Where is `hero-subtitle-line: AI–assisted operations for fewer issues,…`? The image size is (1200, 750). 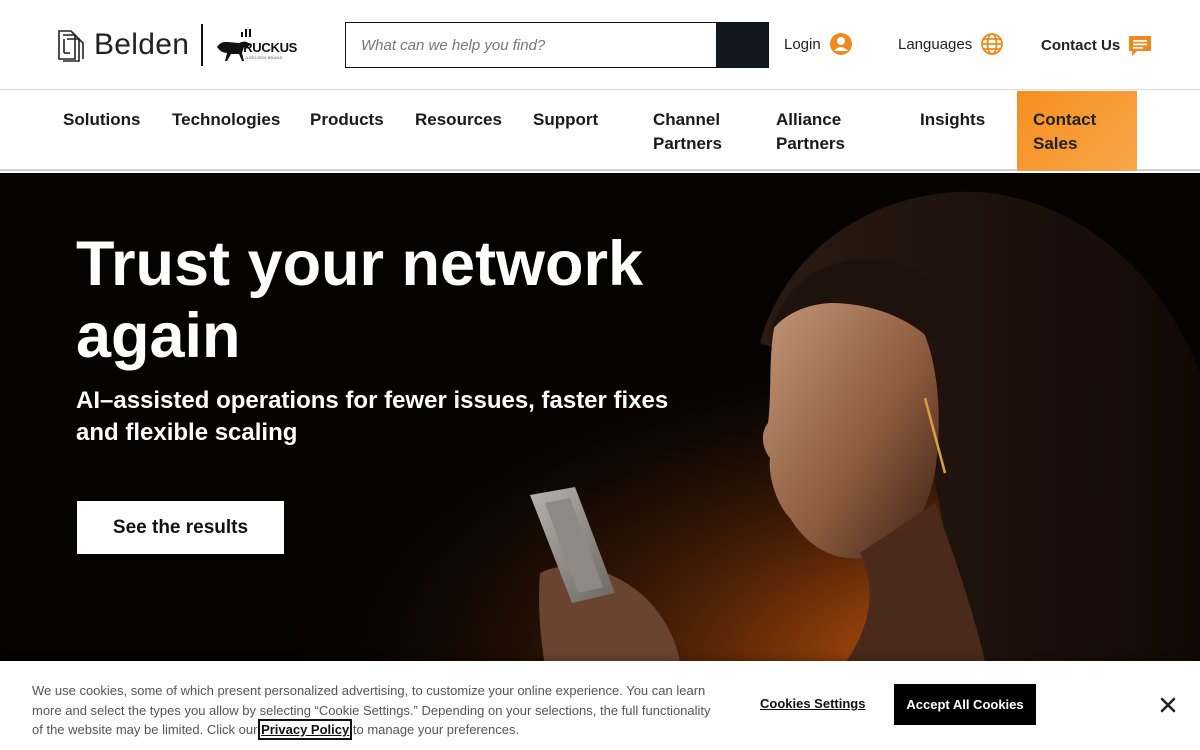
hero-subtitle-line: AI–assisted operations for fewer issues,… is located at coordinates (372, 400).